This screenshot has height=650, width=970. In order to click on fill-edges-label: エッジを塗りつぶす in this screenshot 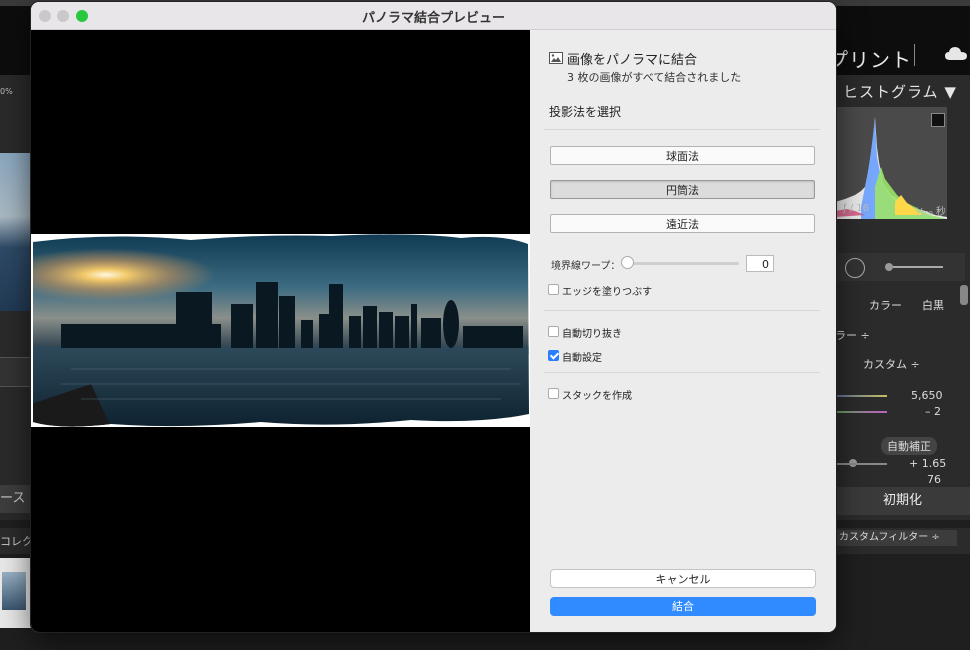, I will do `click(607, 292)`.